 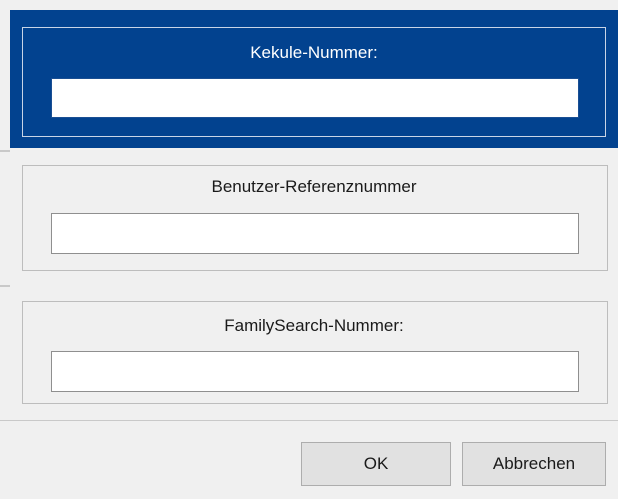 What do you see at coordinates (315, 233) in the screenshot?
I see `user-reference-input` at bounding box center [315, 233].